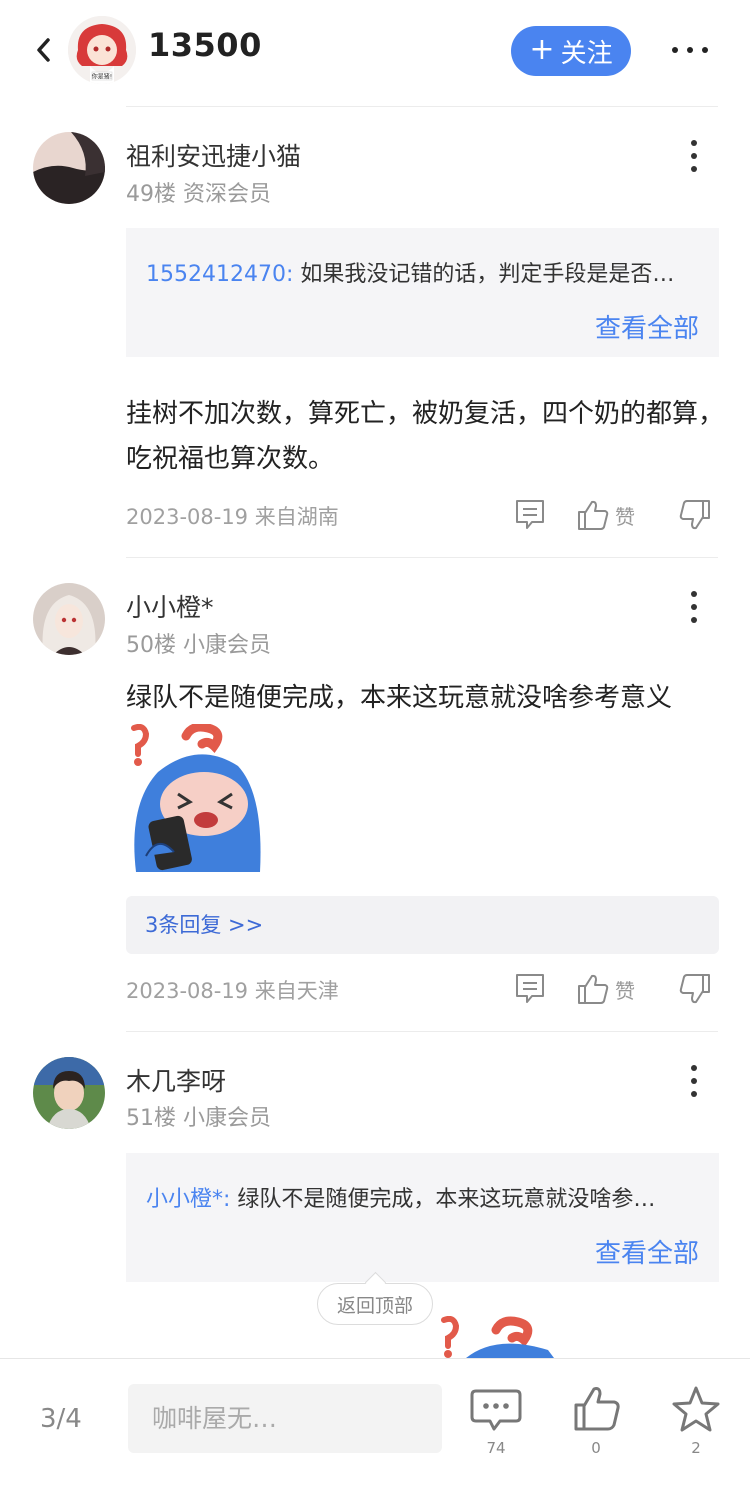 Image resolution: width=750 pixels, height=1488 pixels. Describe the element at coordinates (102, 77) in the screenshot. I see `avatar-caption: 你是猪!` at that location.